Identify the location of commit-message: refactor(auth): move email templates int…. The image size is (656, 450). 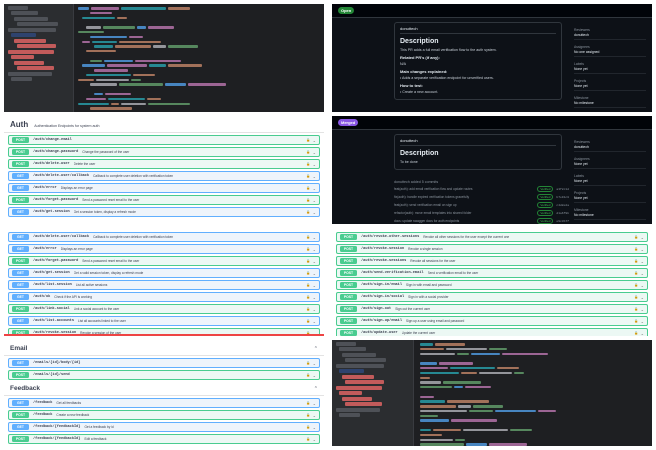
(464, 213).